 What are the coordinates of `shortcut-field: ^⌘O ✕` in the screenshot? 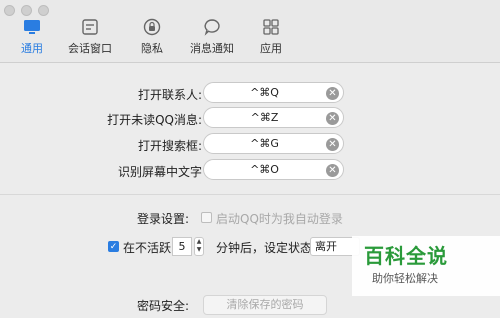 It's located at (273, 169).